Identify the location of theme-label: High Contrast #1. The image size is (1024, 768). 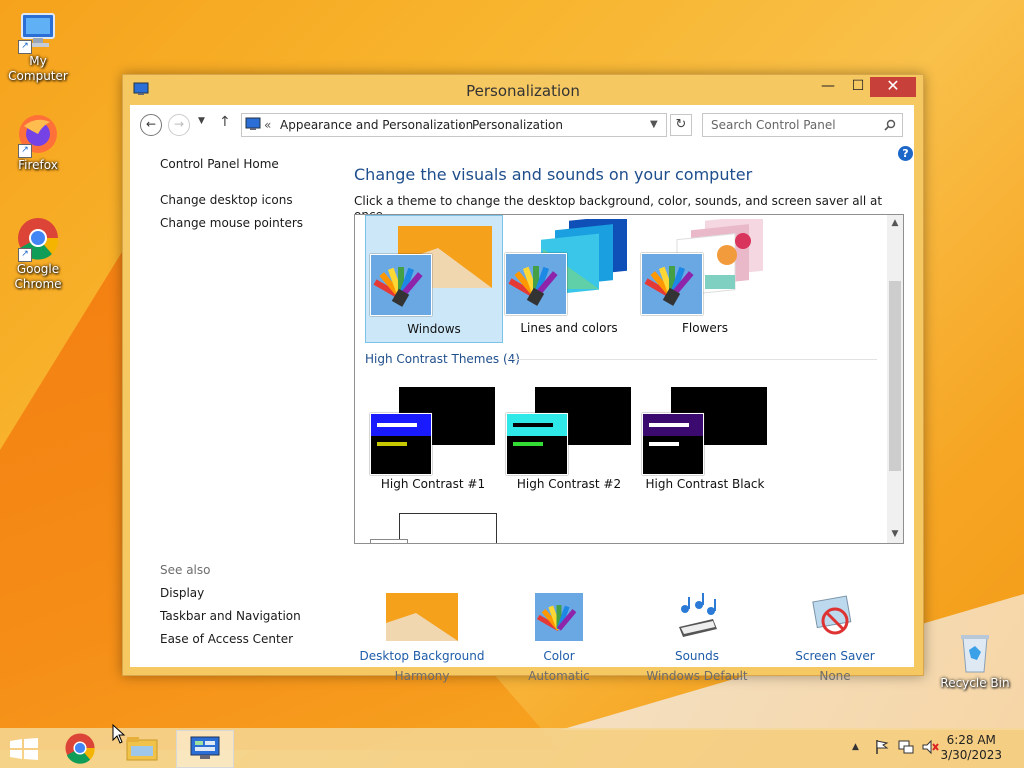
(433, 484).